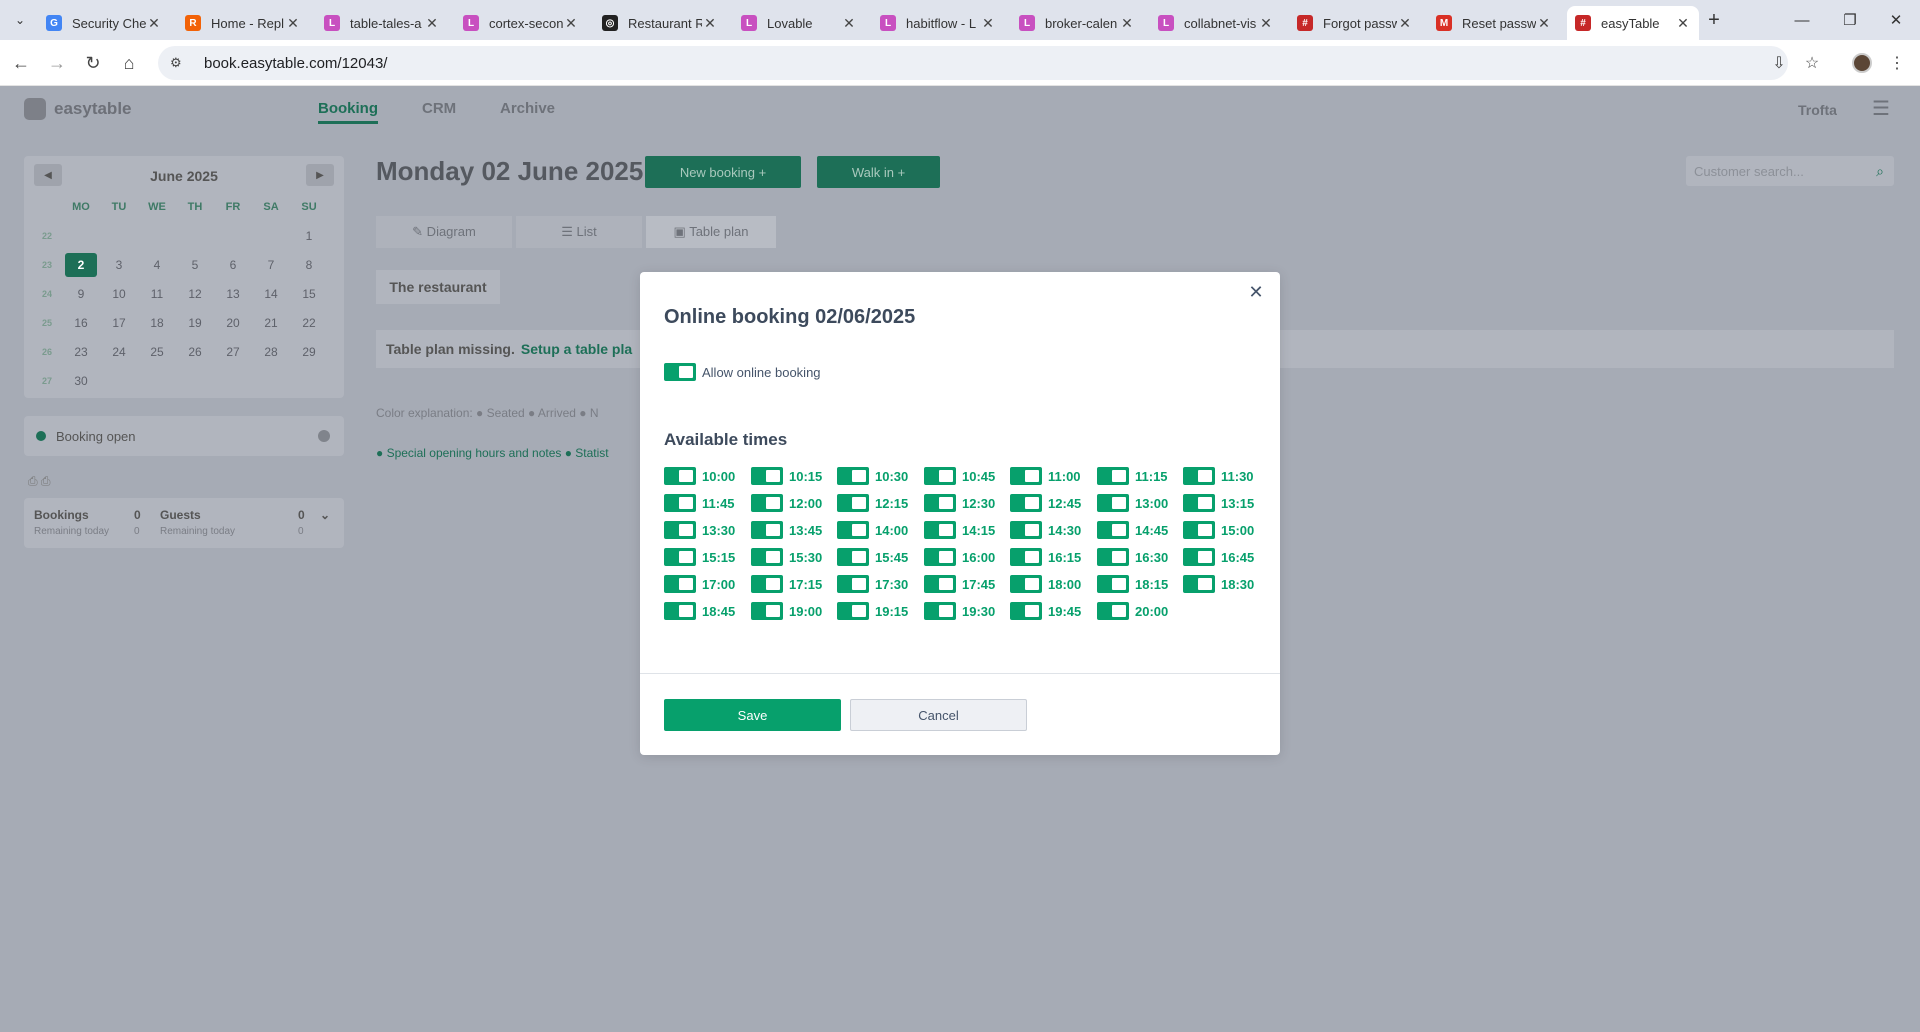 The width and height of the screenshot is (1920, 1032). What do you see at coordinates (119, 265) in the screenshot?
I see `calendar-day: 3` at bounding box center [119, 265].